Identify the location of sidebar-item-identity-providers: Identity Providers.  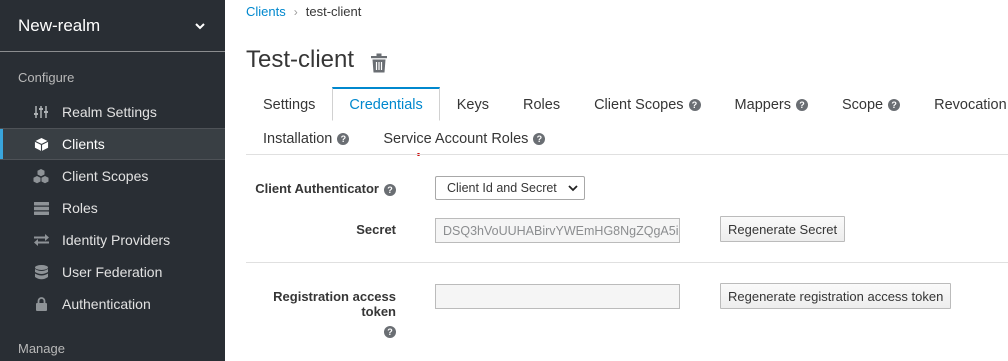
(112, 240).